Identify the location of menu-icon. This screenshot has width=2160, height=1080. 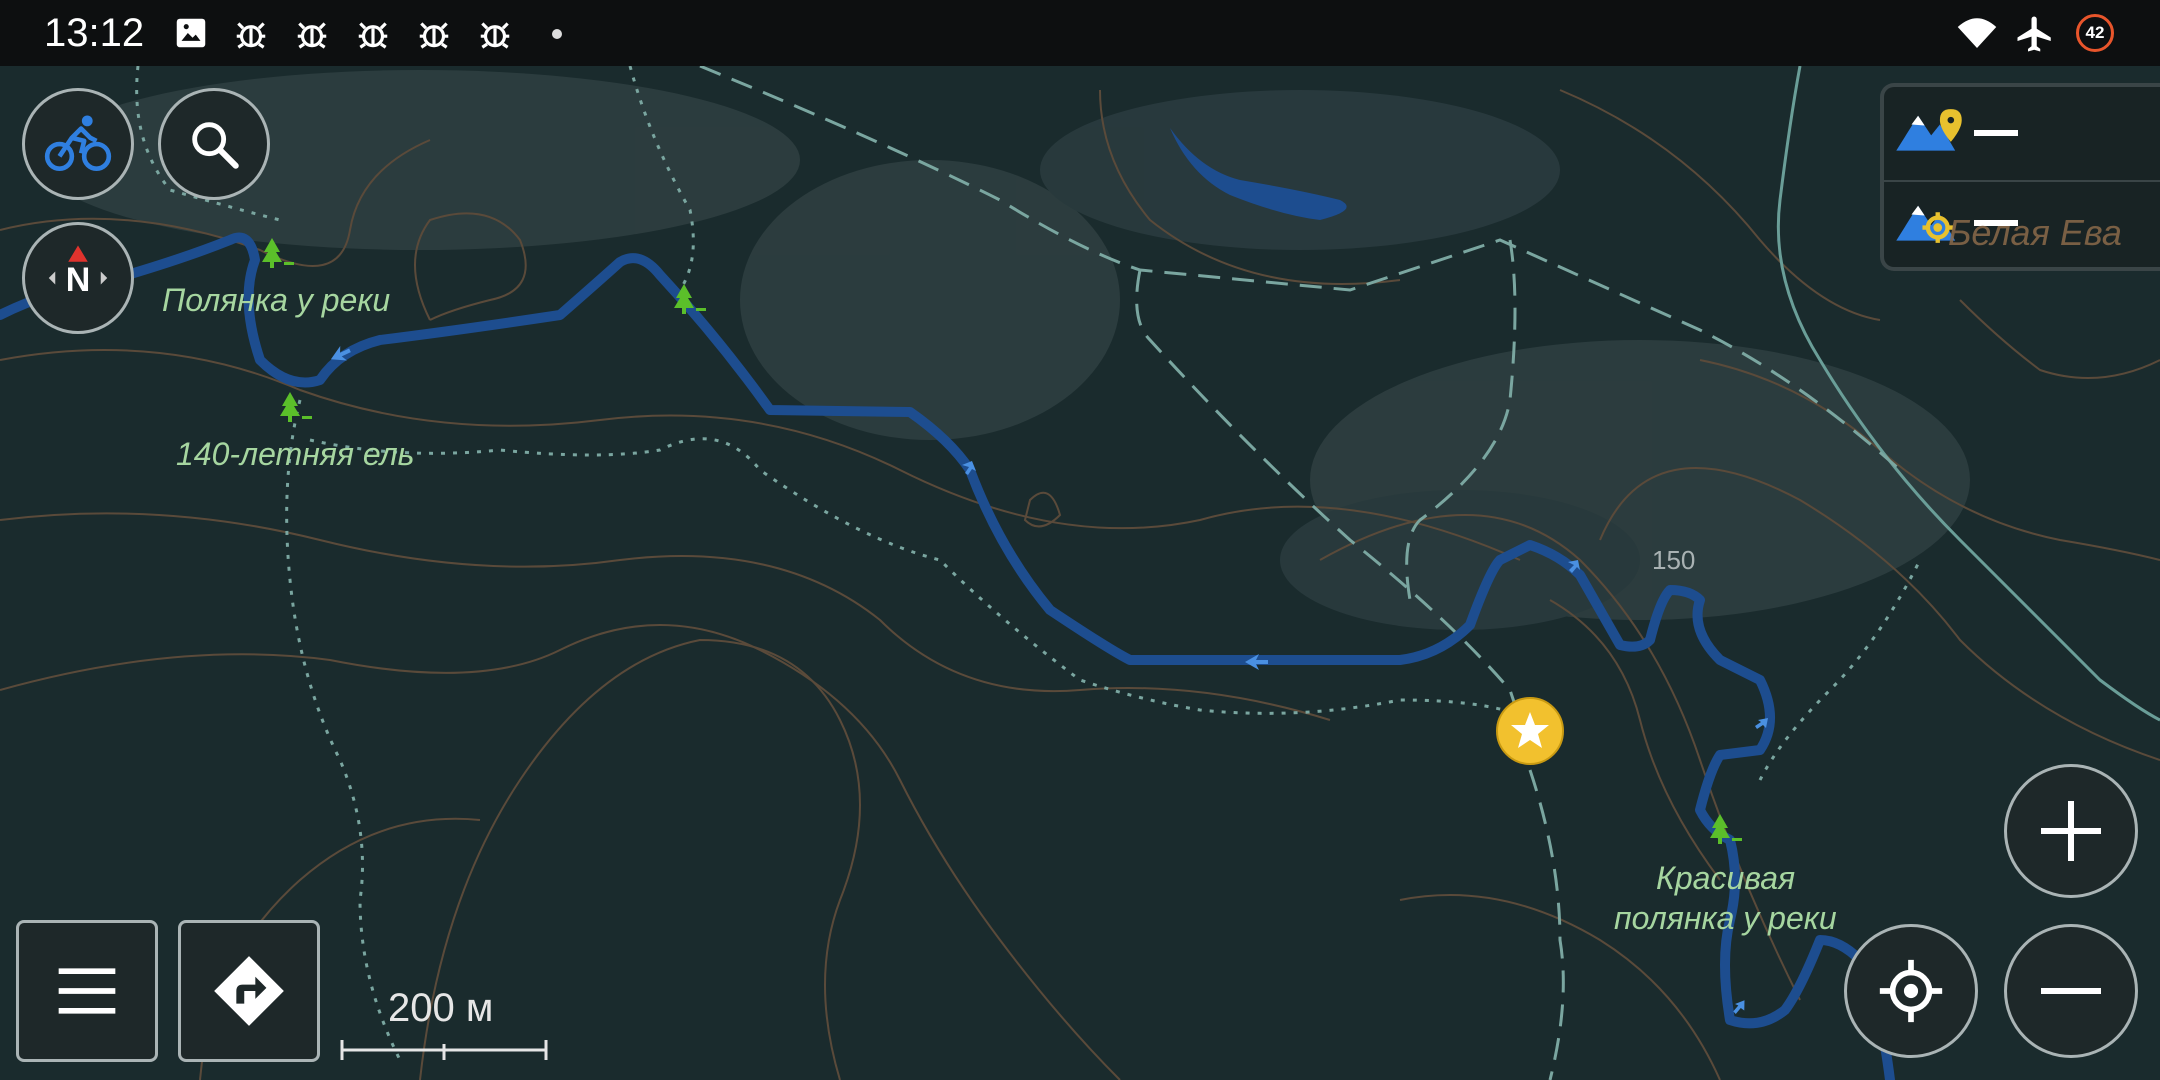
(87, 991).